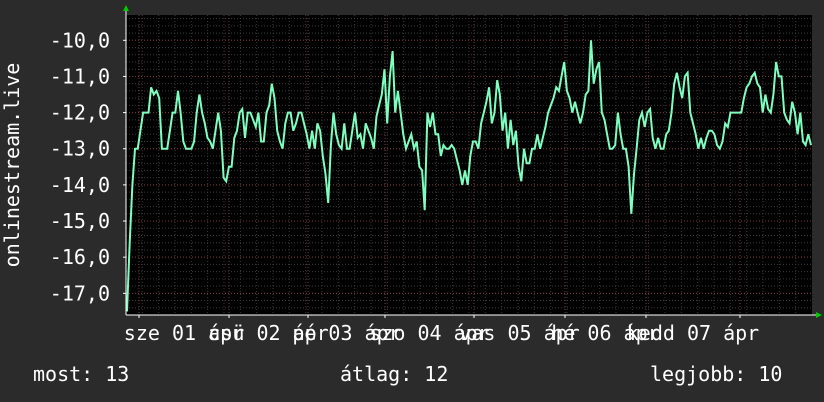 This screenshot has height=402, width=824. What do you see at coordinates (12, 165) in the screenshot?
I see `y-axis-label: onlinestream.live` at bounding box center [12, 165].